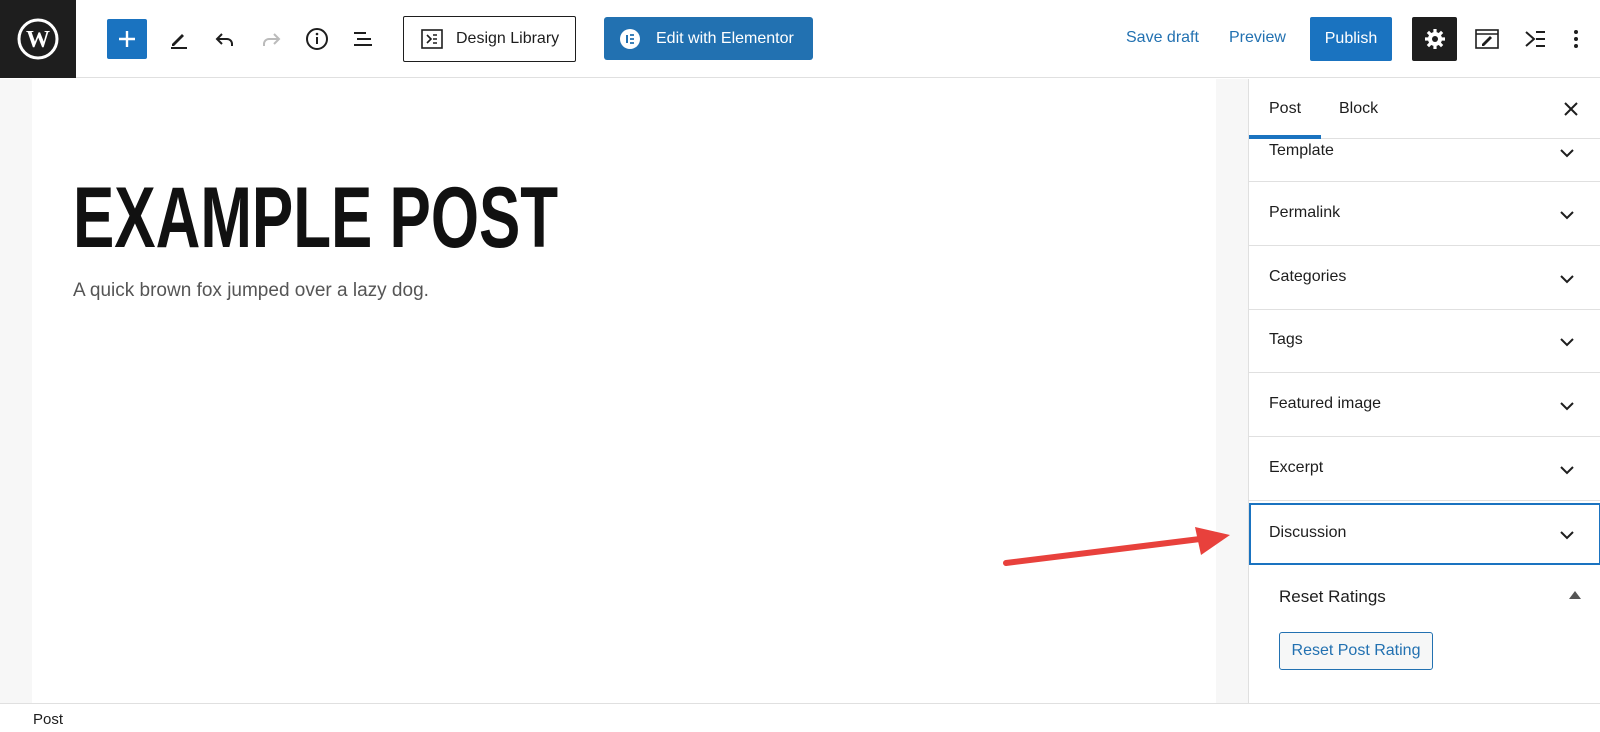  What do you see at coordinates (1424, 214) in the screenshot?
I see `panel-permalink: Permalink` at bounding box center [1424, 214].